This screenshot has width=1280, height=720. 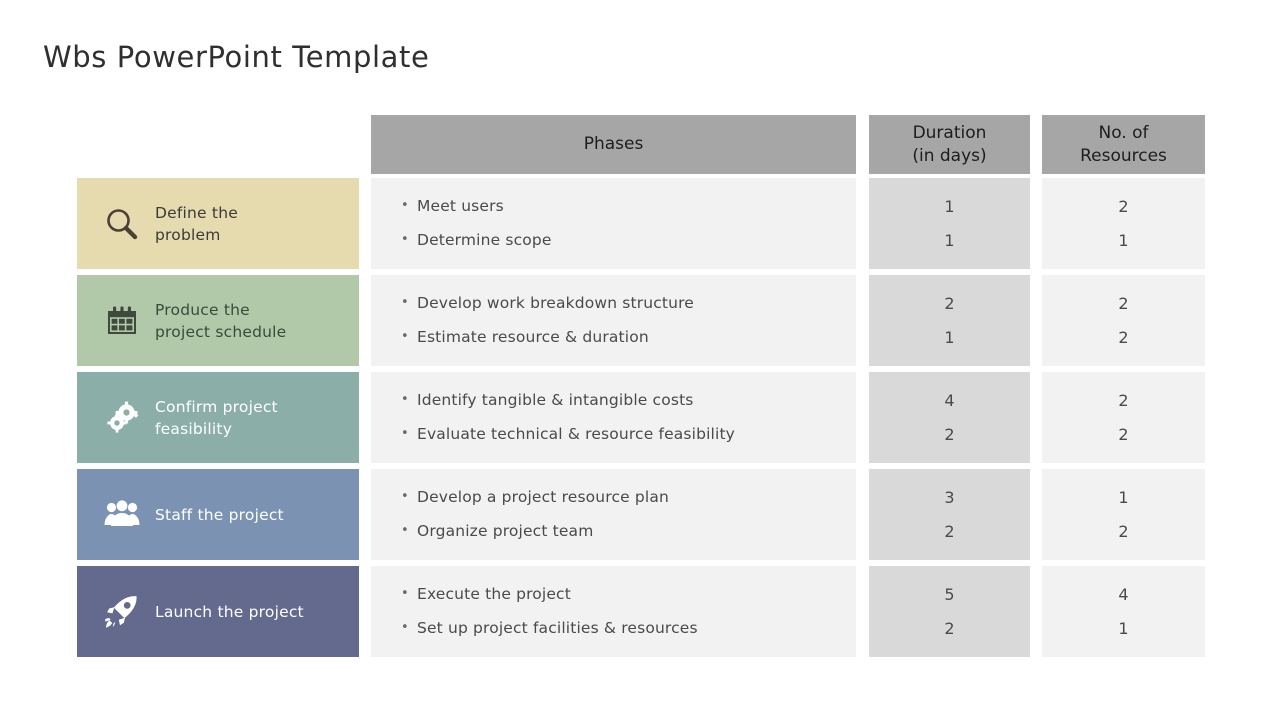 I want to click on phase-bullet-text: Develop work breakdown structure, so click(x=555, y=303).